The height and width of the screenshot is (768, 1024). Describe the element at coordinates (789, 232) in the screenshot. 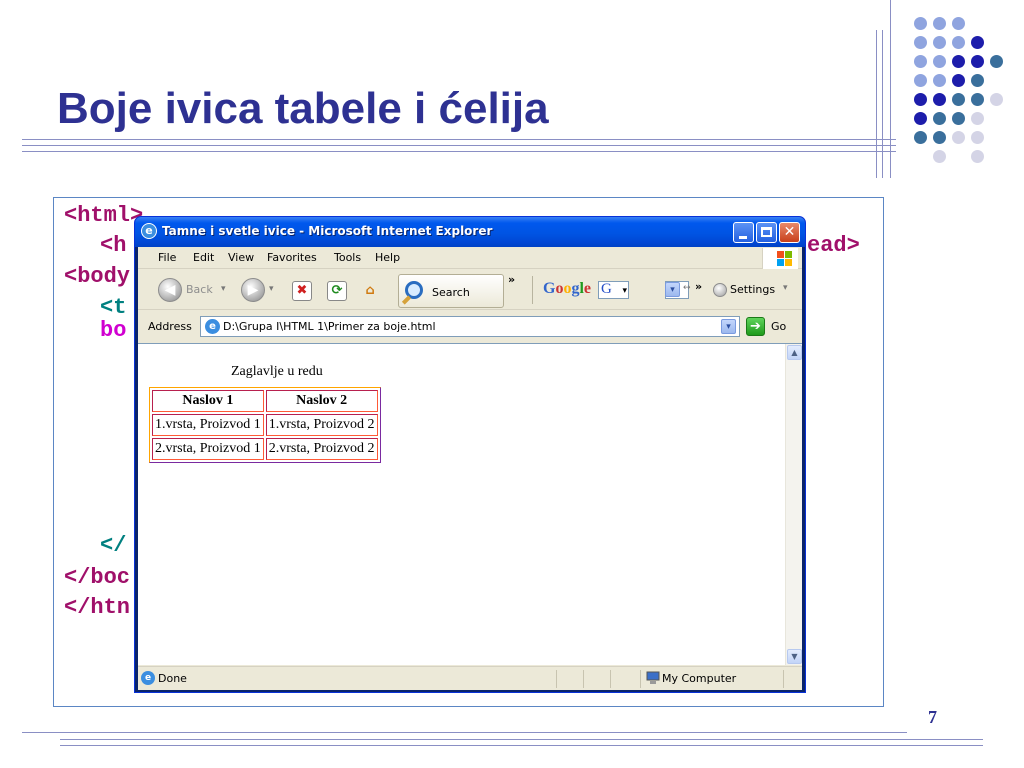

I see `close-button: ✕` at that location.